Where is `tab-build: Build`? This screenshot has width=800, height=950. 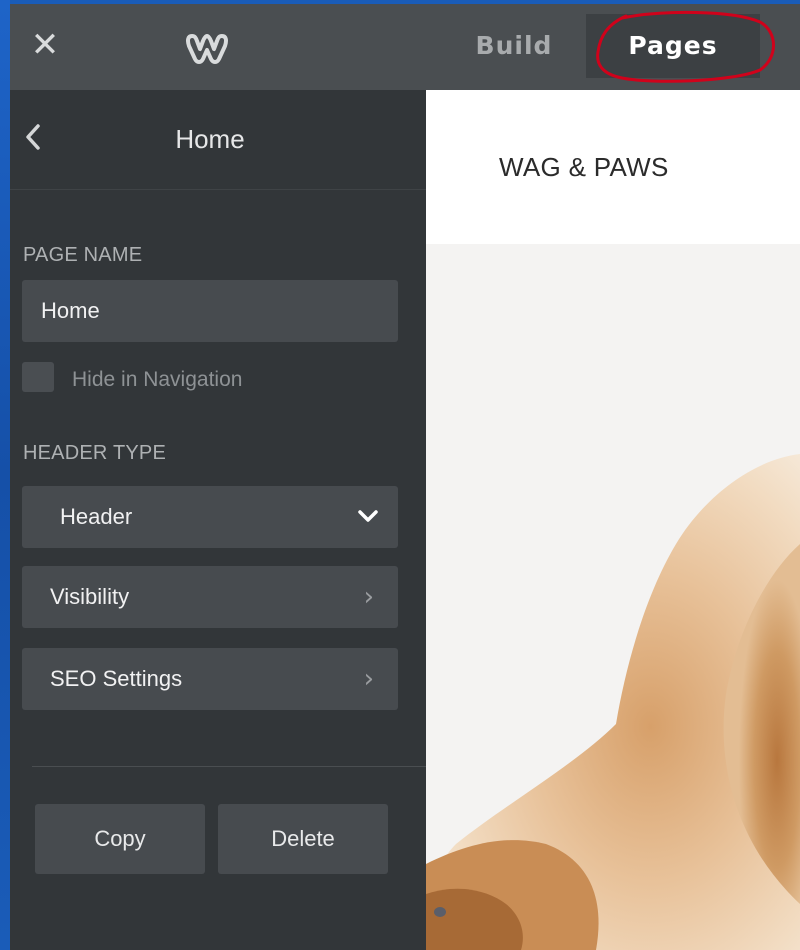
tab-build: Build is located at coordinates (514, 46).